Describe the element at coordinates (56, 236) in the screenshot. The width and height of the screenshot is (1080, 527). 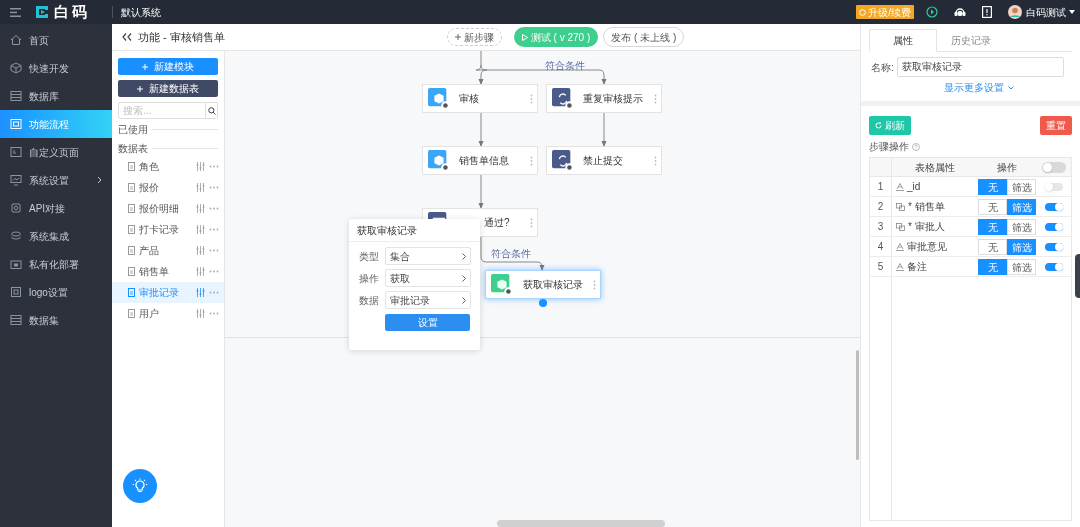
I see `nav-item: 系统集成` at that location.